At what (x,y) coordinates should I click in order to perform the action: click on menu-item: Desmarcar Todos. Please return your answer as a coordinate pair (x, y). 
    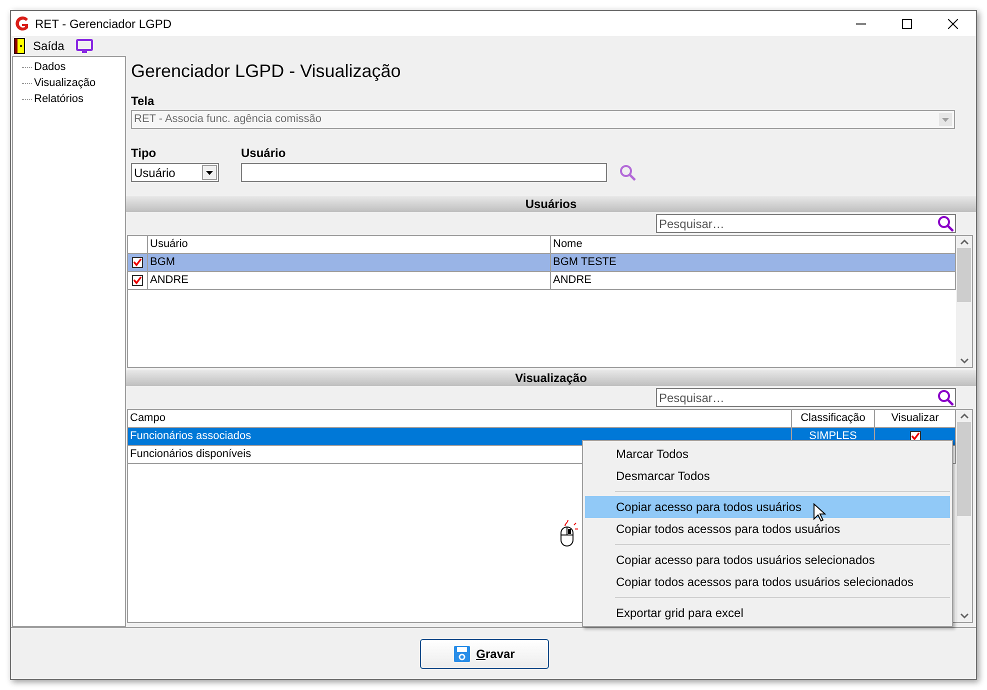
    Looking at the image, I should click on (767, 476).